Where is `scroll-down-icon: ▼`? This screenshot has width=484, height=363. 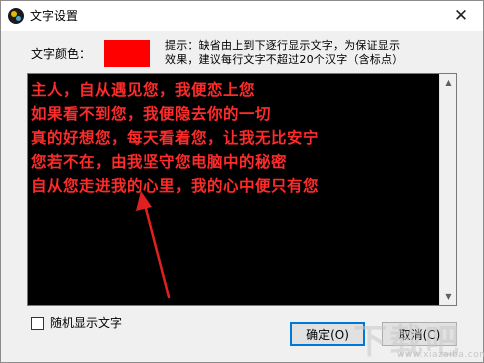
scroll-down-icon: ▼ is located at coordinates (448, 296).